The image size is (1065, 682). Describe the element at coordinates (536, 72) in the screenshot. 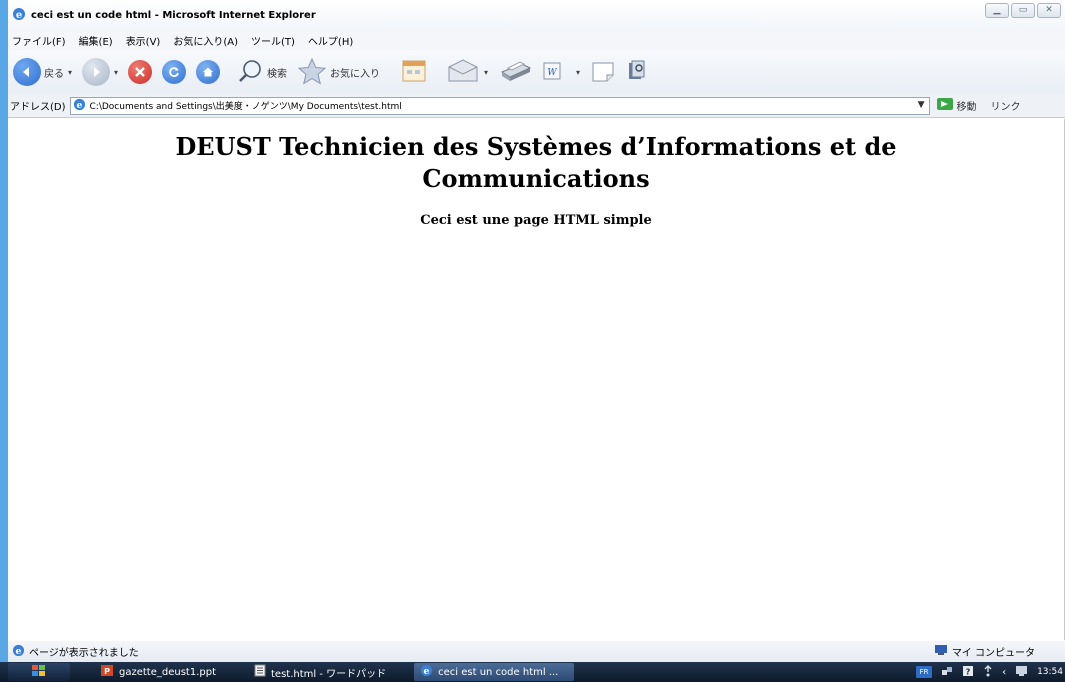

I see `toolbar: 戻る ▾ ▾ 検索 お気に入り ▾ W ▾` at that location.